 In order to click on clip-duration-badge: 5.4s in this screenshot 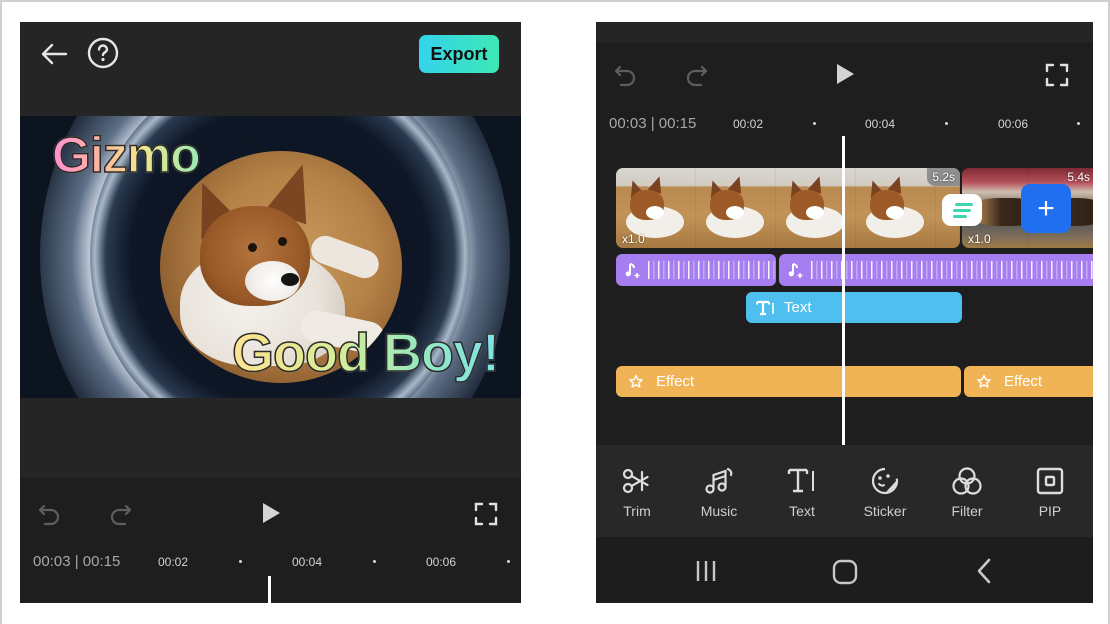, I will do `click(1078, 177)`.